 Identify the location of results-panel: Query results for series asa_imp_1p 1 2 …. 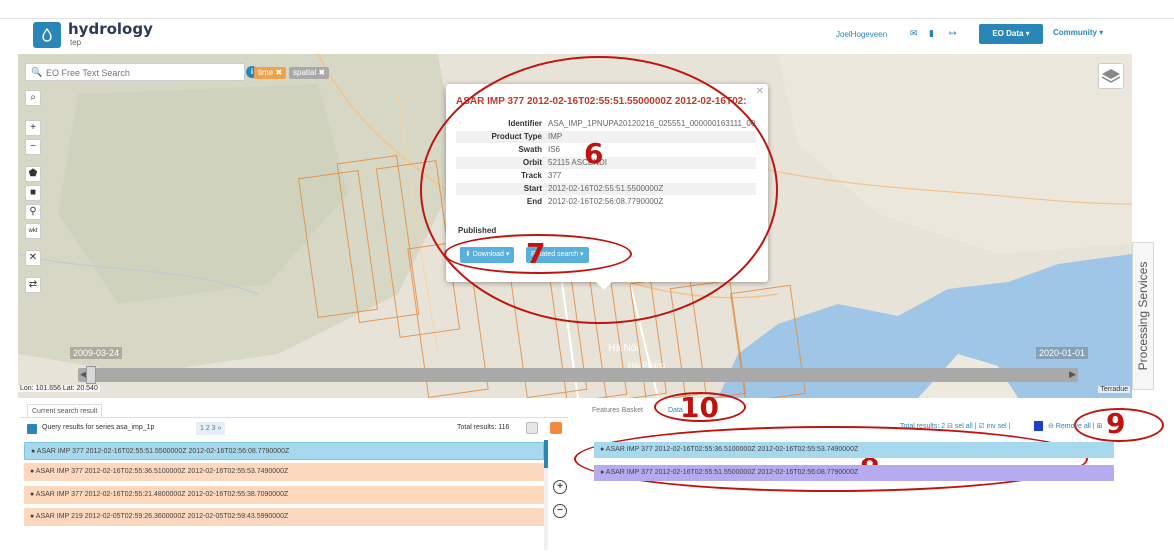
(294, 484).